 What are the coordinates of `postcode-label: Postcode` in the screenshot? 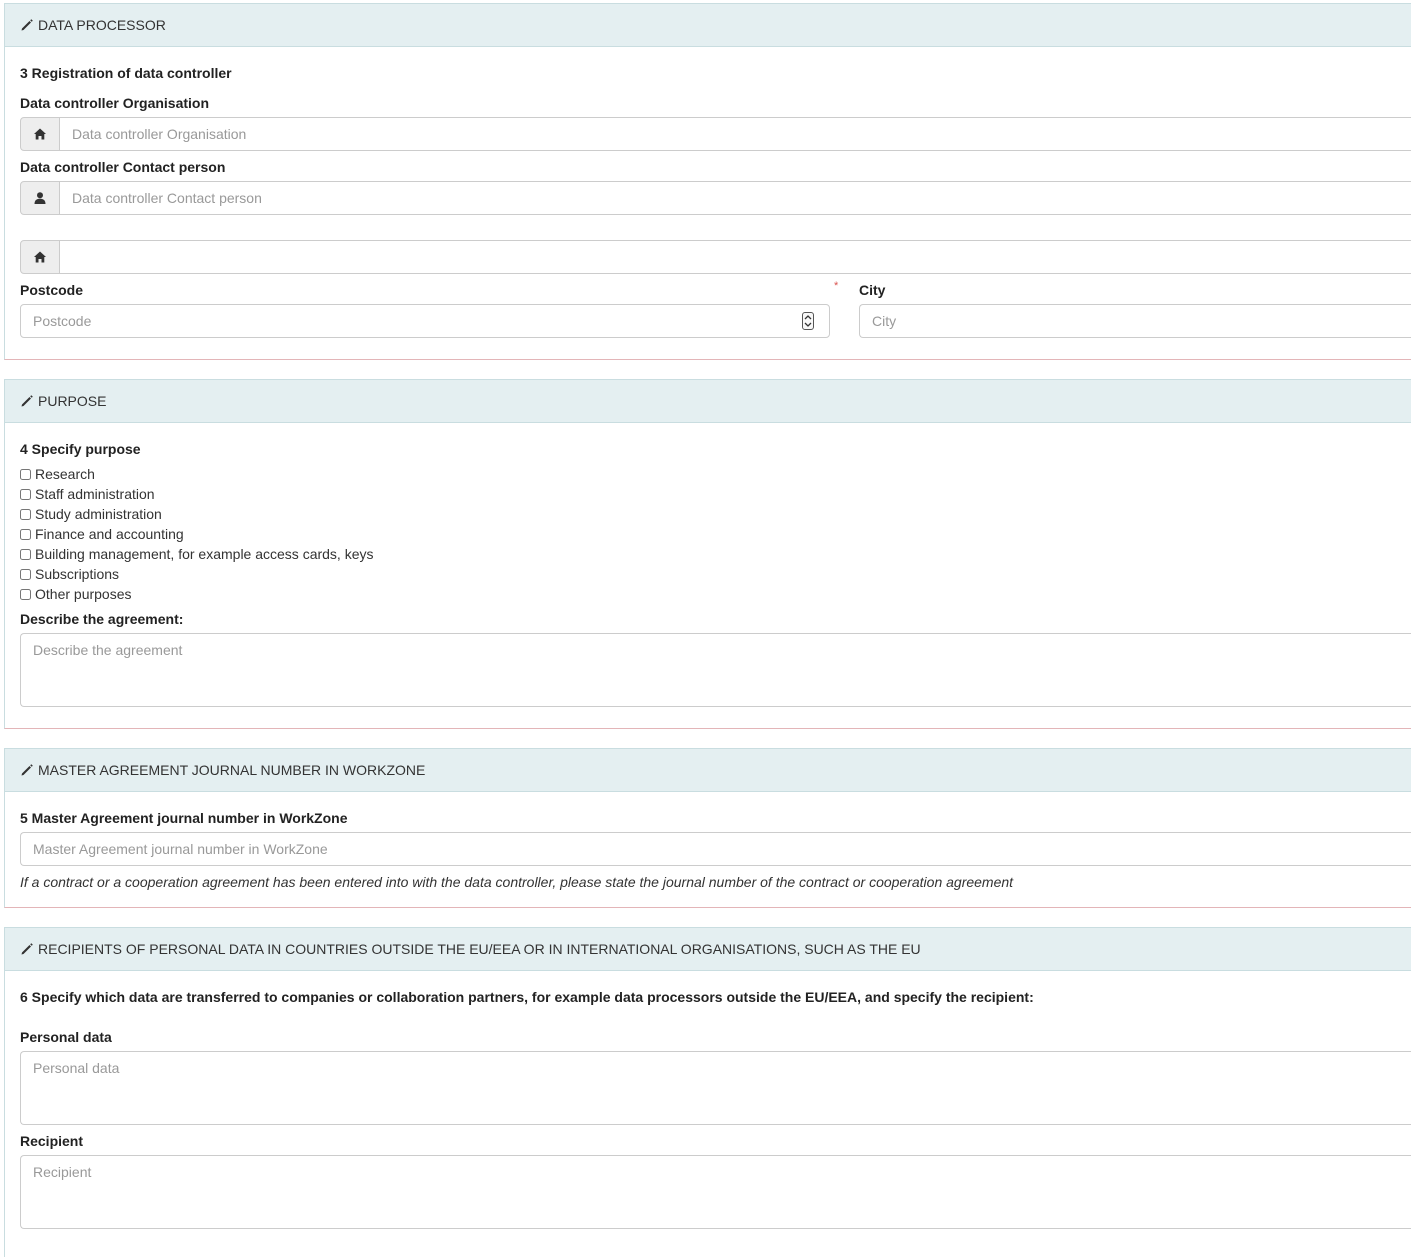 It's located at (52, 290).